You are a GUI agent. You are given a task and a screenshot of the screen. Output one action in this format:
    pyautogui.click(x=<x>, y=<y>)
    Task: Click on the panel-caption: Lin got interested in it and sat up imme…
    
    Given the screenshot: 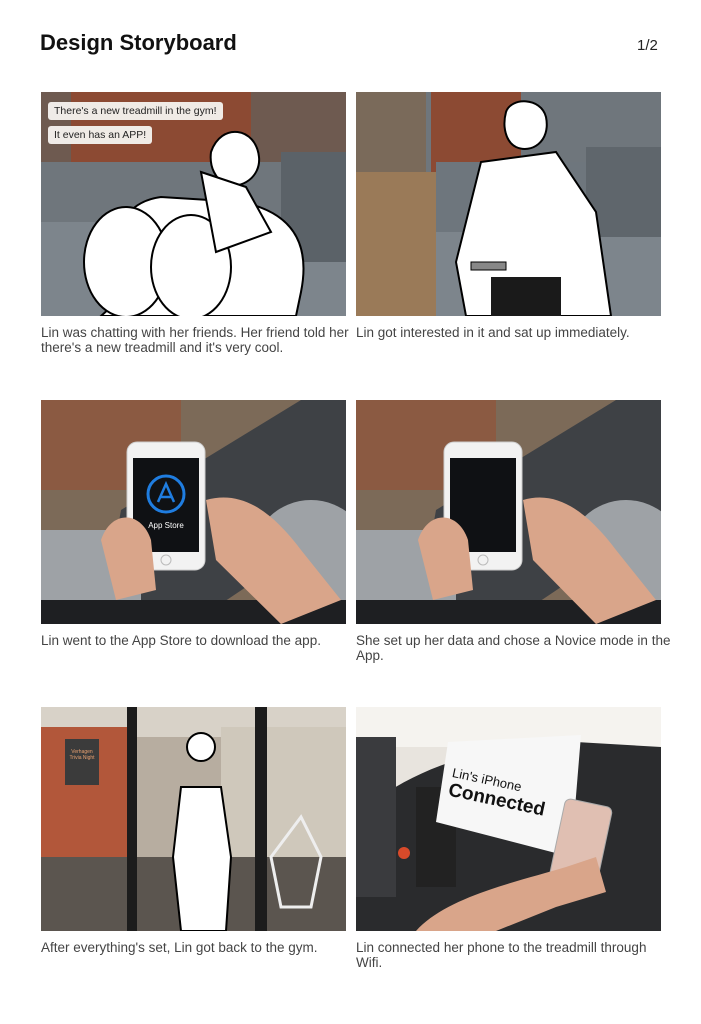 What is the action you would take?
    pyautogui.click(x=493, y=332)
    